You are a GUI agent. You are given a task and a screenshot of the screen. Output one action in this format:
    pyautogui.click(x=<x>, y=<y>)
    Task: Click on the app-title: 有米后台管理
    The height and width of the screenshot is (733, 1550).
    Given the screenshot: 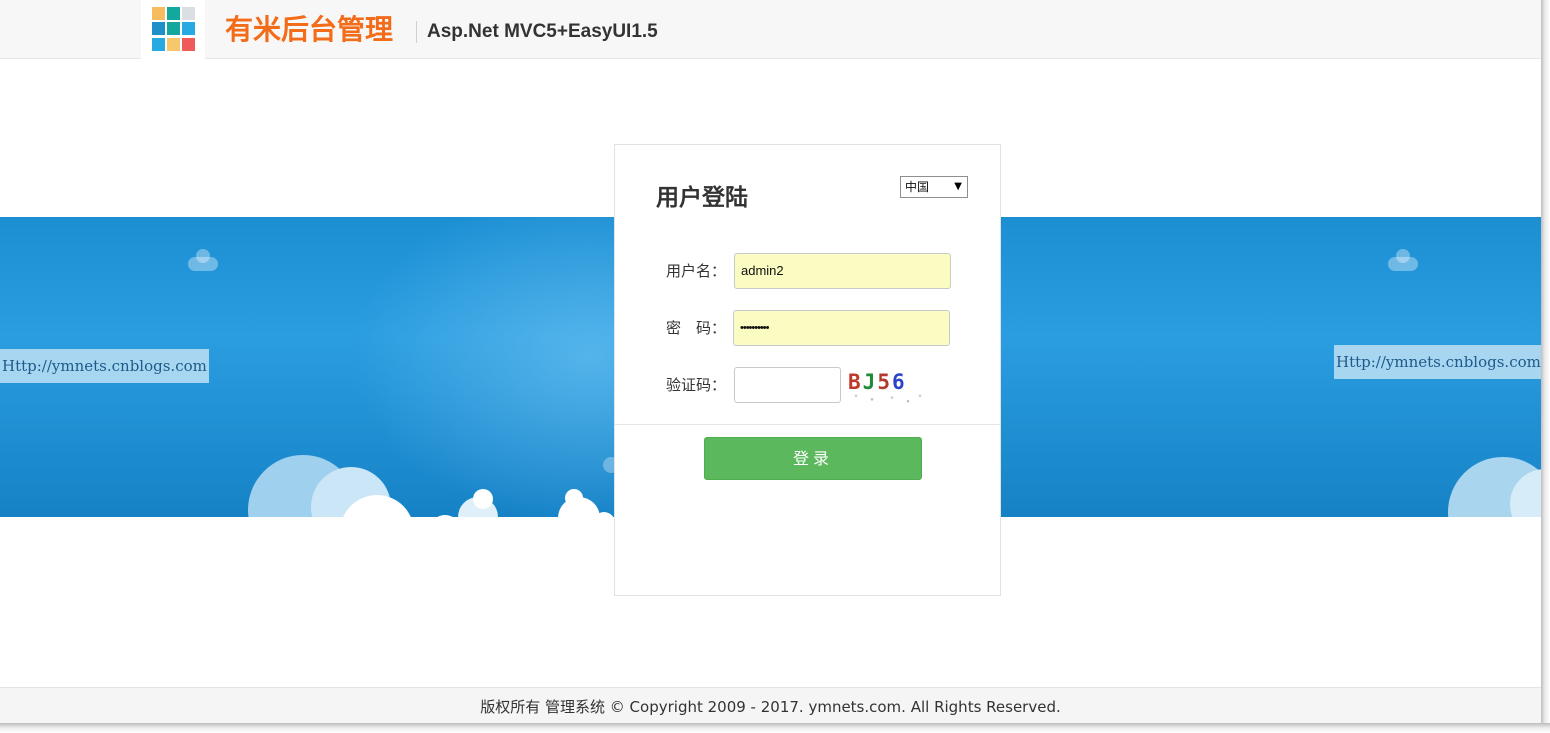 What is the action you would take?
    pyautogui.click(x=309, y=29)
    